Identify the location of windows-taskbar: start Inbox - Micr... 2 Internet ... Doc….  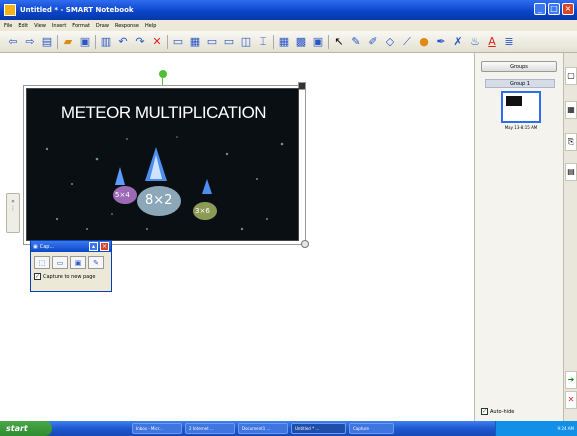
(288, 428).